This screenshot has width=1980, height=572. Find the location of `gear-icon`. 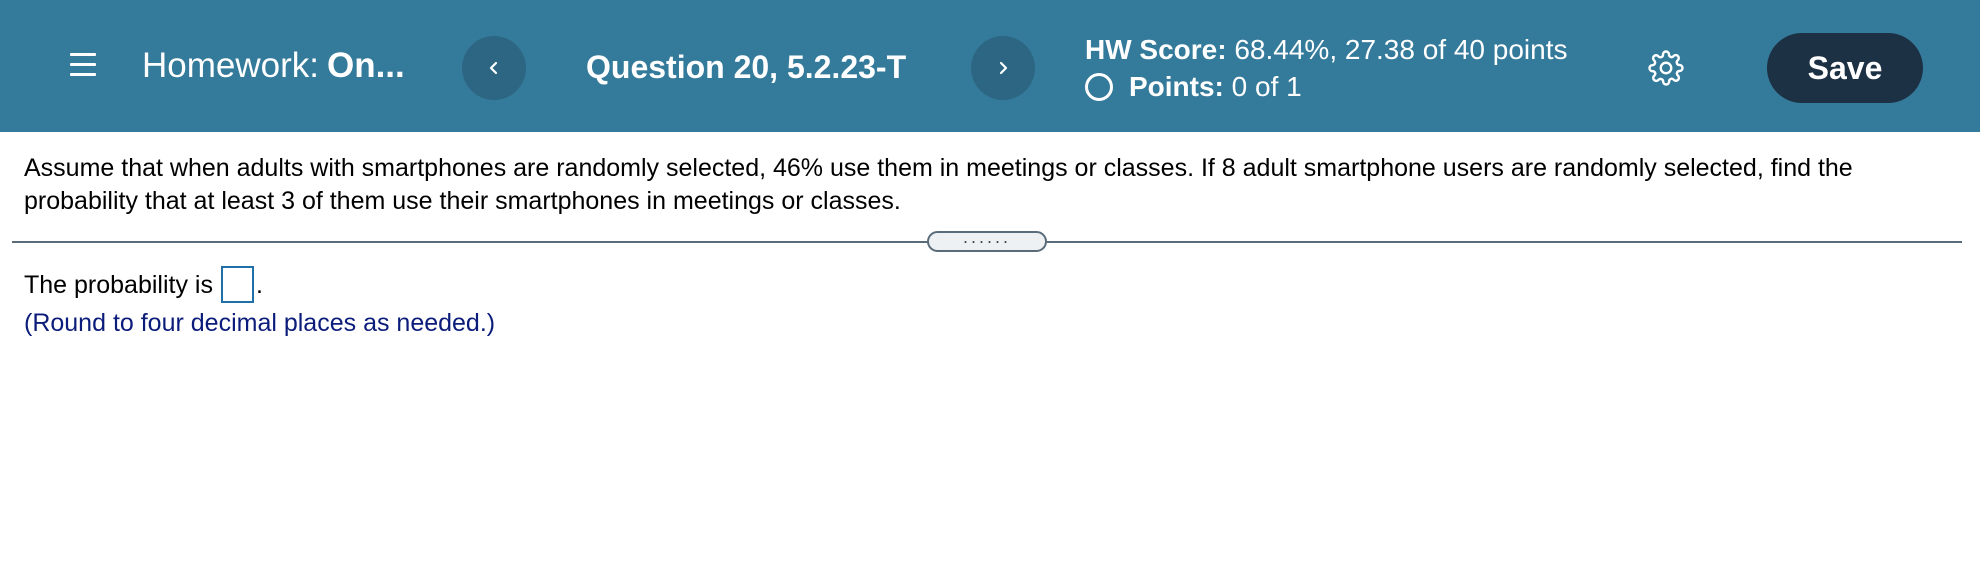

gear-icon is located at coordinates (1666, 68).